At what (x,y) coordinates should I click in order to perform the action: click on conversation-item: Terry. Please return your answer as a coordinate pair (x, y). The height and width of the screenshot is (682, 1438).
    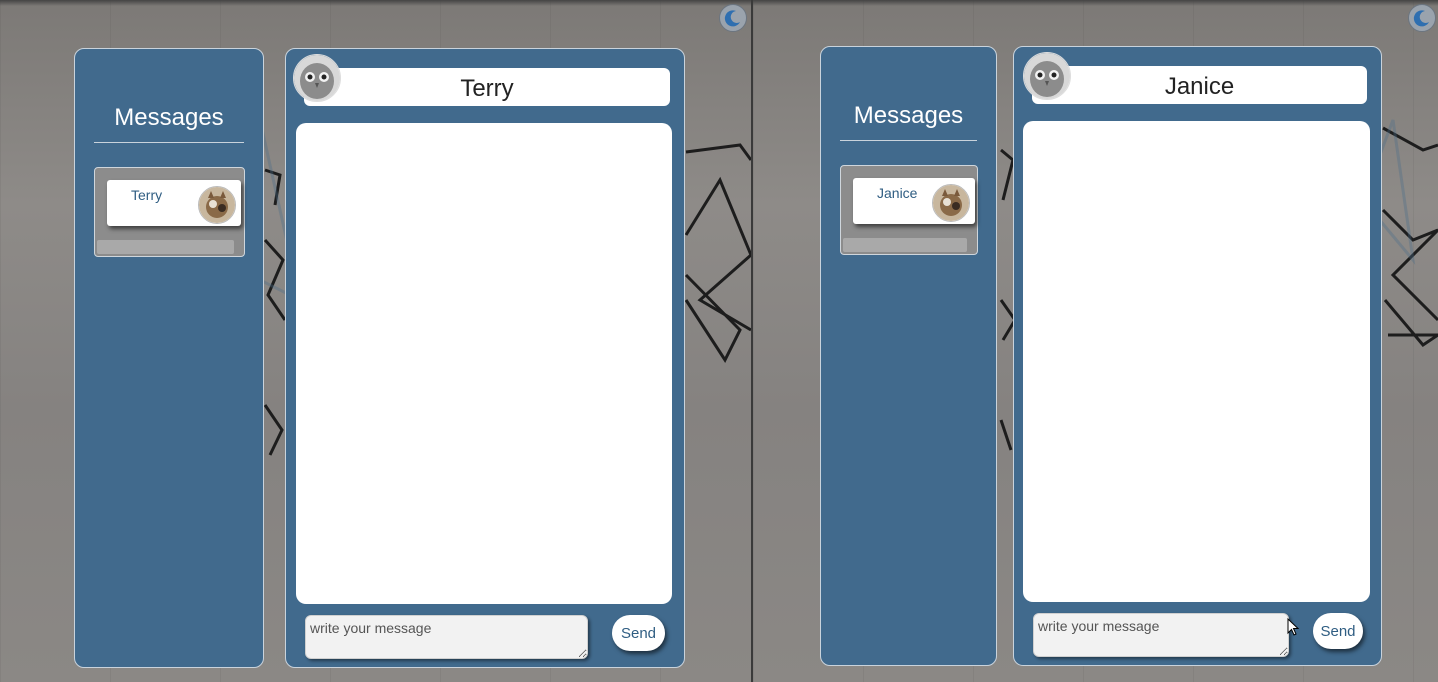
    Looking at the image, I should click on (169, 212).